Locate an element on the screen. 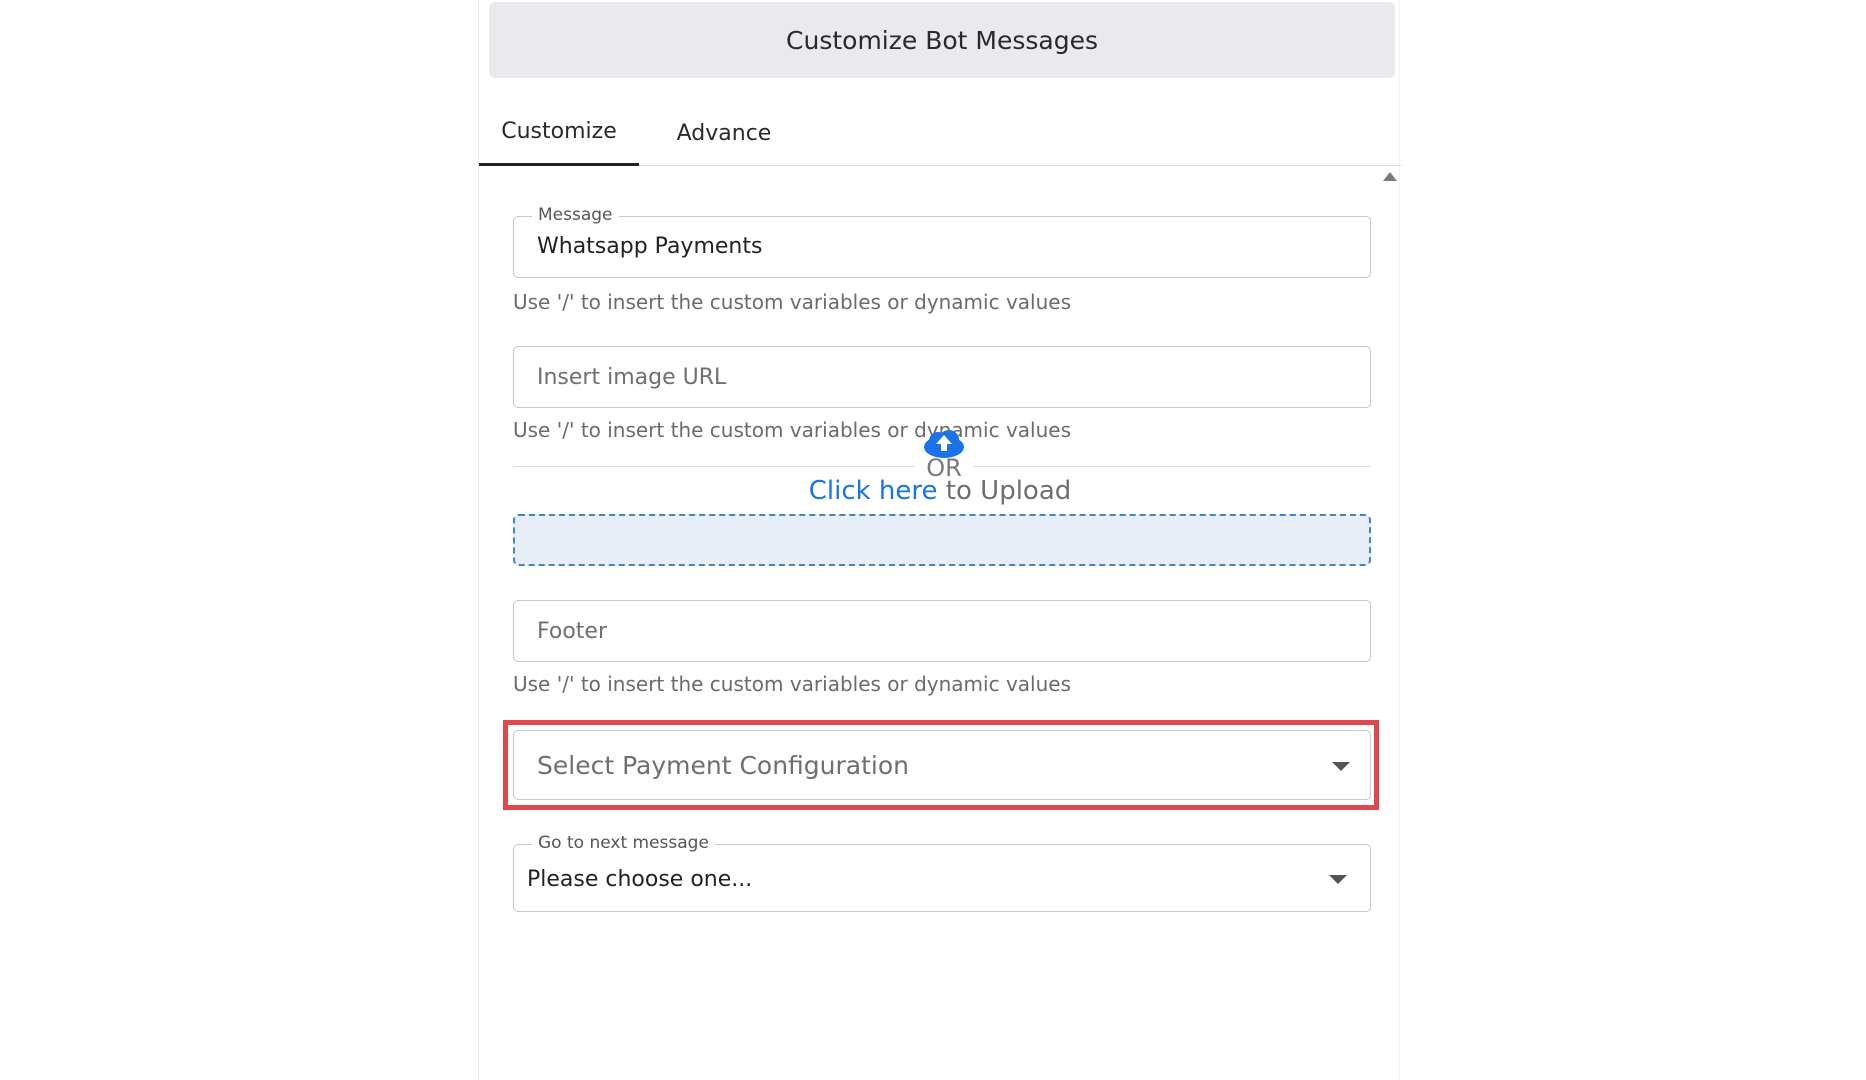  payment-configuration-placeholder: Select Payment Configuration is located at coordinates (723, 765).